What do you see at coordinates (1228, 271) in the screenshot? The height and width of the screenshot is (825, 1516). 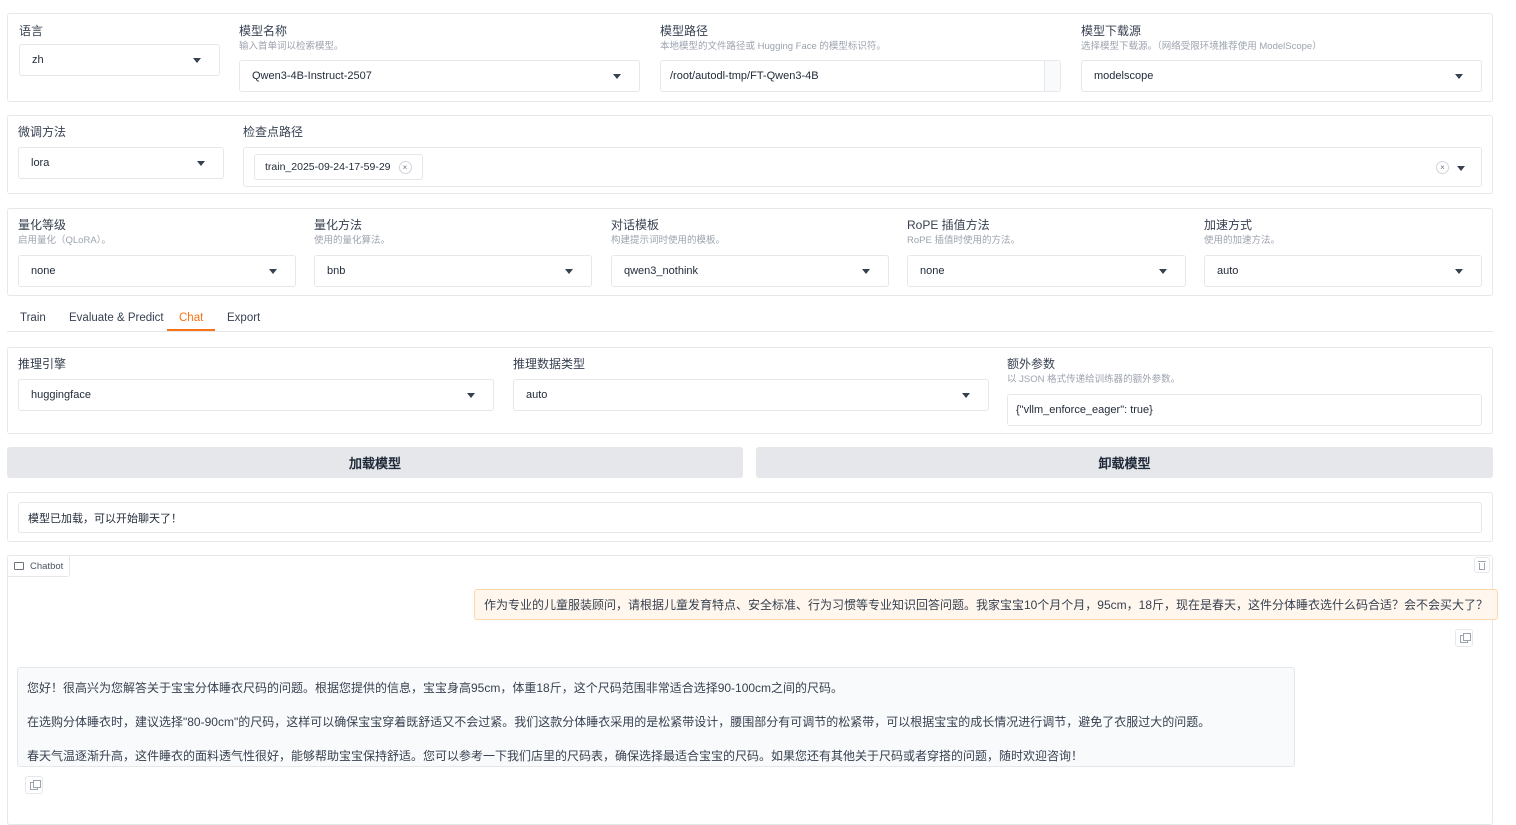 I see `booster-value: auto` at bounding box center [1228, 271].